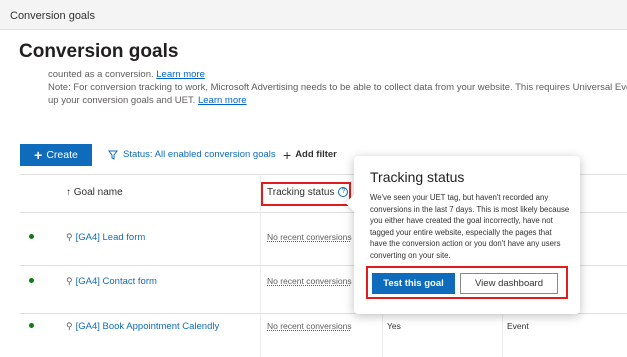 The image size is (627, 357). Describe the element at coordinates (518, 326) in the screenshot. I see `table-cell: Event` at that location.